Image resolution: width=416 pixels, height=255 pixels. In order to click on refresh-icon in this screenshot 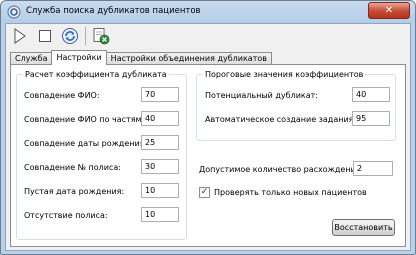, I will do `click(70, 36)`.